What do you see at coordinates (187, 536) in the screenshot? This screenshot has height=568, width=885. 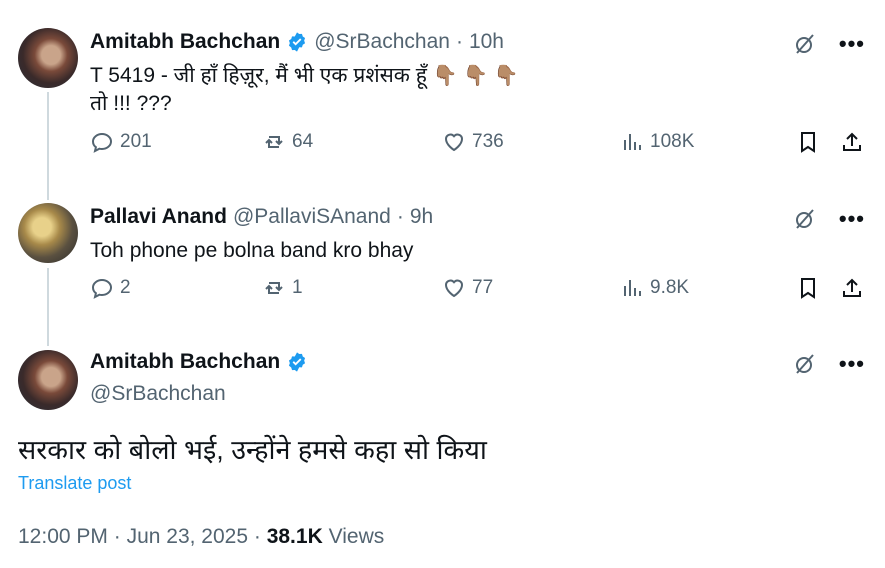 I see `post-date: Jun 23, 2025` at bounding box center [187, 536].